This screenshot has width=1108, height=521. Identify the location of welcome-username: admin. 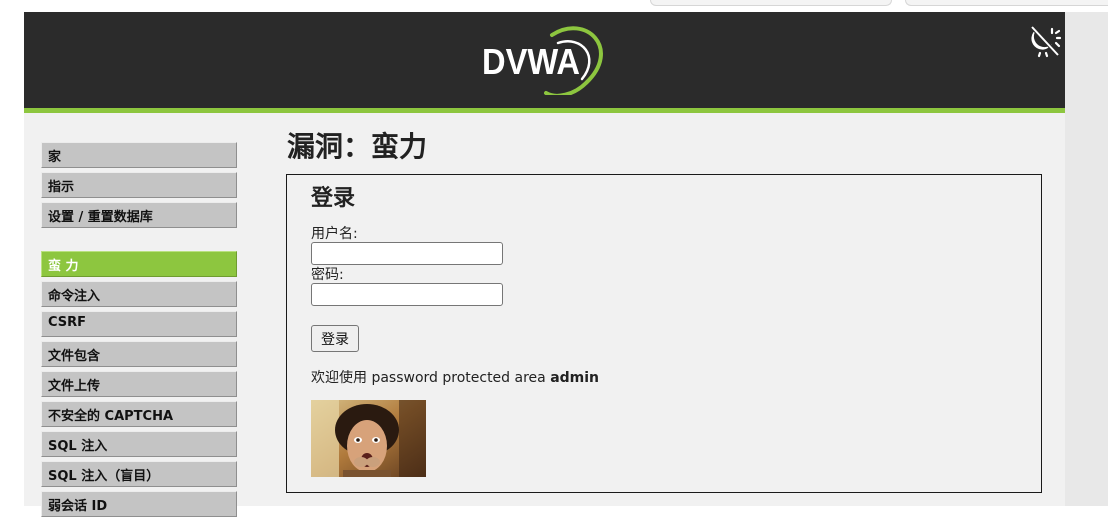
(575, 378).